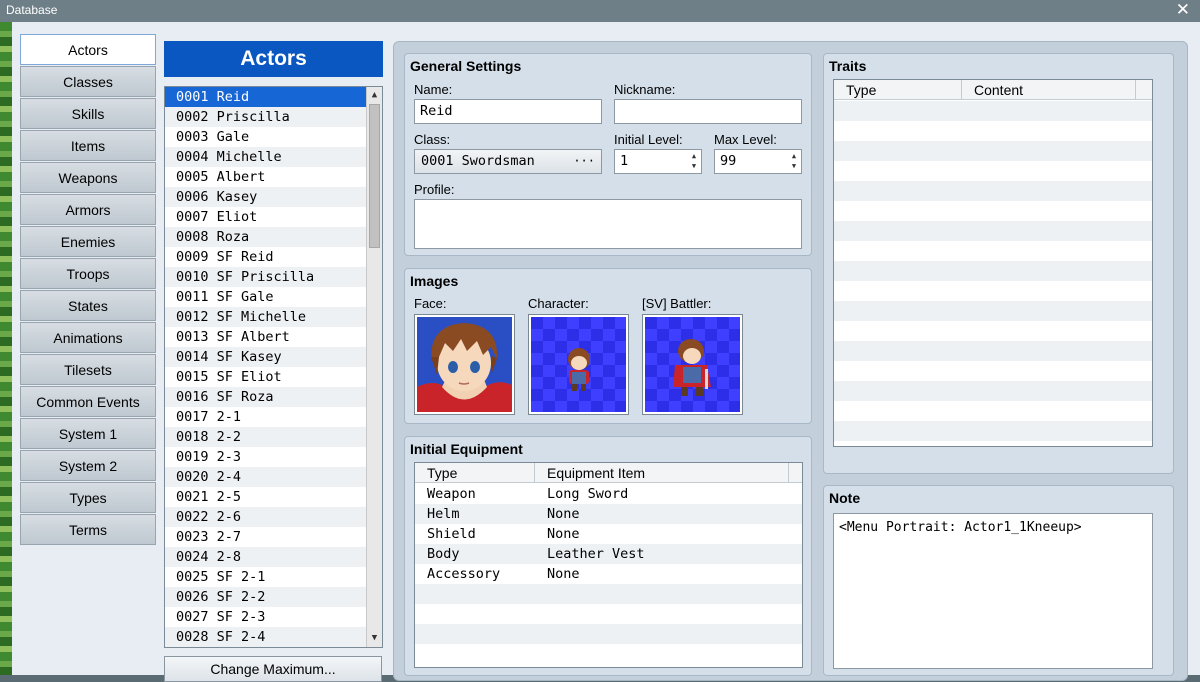 This screenshot has height=682, width=1200. I want to click on actor-list-item: 0027 SF 2-3, so click(266, 617).